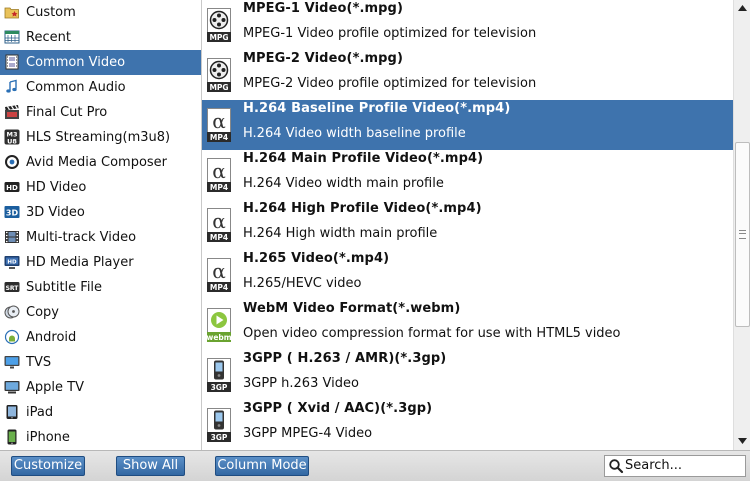  What do you see at coordinates (338, 408) in the screenshot?
I see `format-title: 3GPP ( Xvid / AAC)(*.3gp)` at bounding box center [338, 408].